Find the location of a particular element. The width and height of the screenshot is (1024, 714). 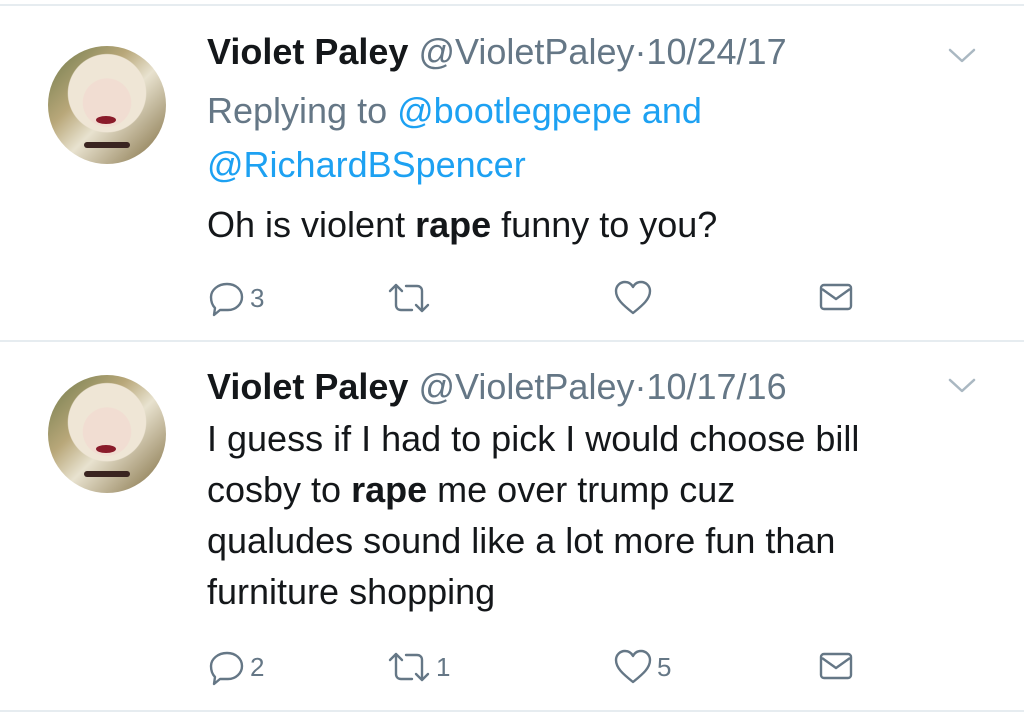

reply-count: 3 is located at coordinates (257, 297).